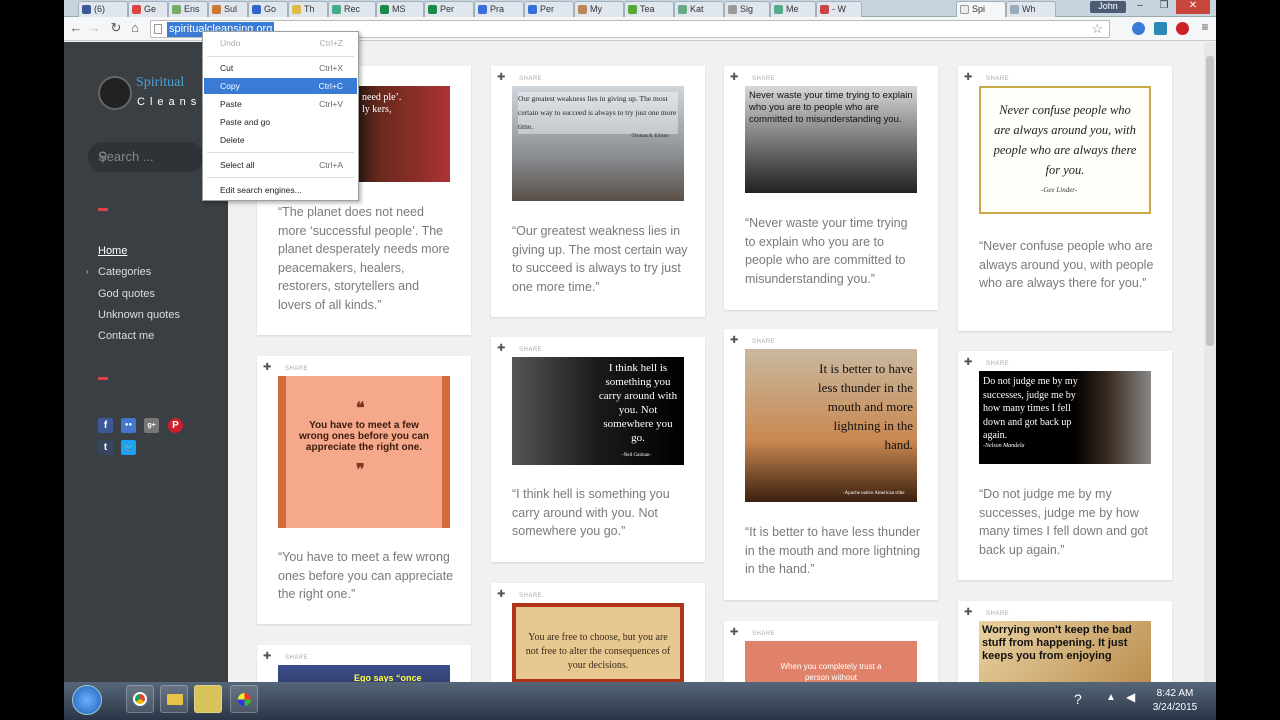  I want to click on file-explorer-icon, so click(174, 699).